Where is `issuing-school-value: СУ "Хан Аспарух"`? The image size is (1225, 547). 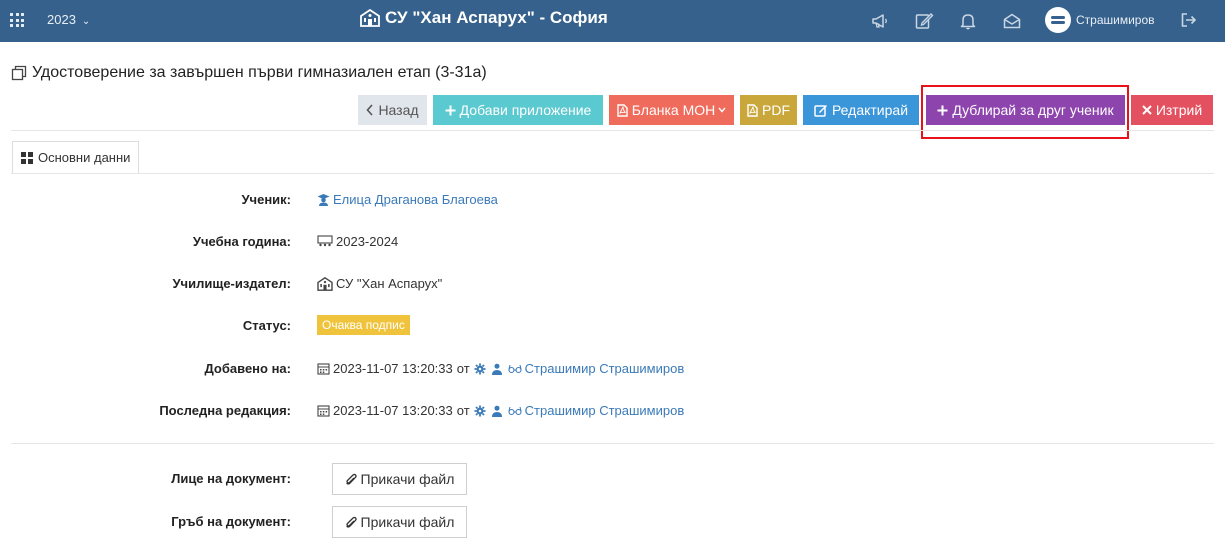 issuing-school-value: СУ "Хан Аспарух" is located at coordinates (379, 283).